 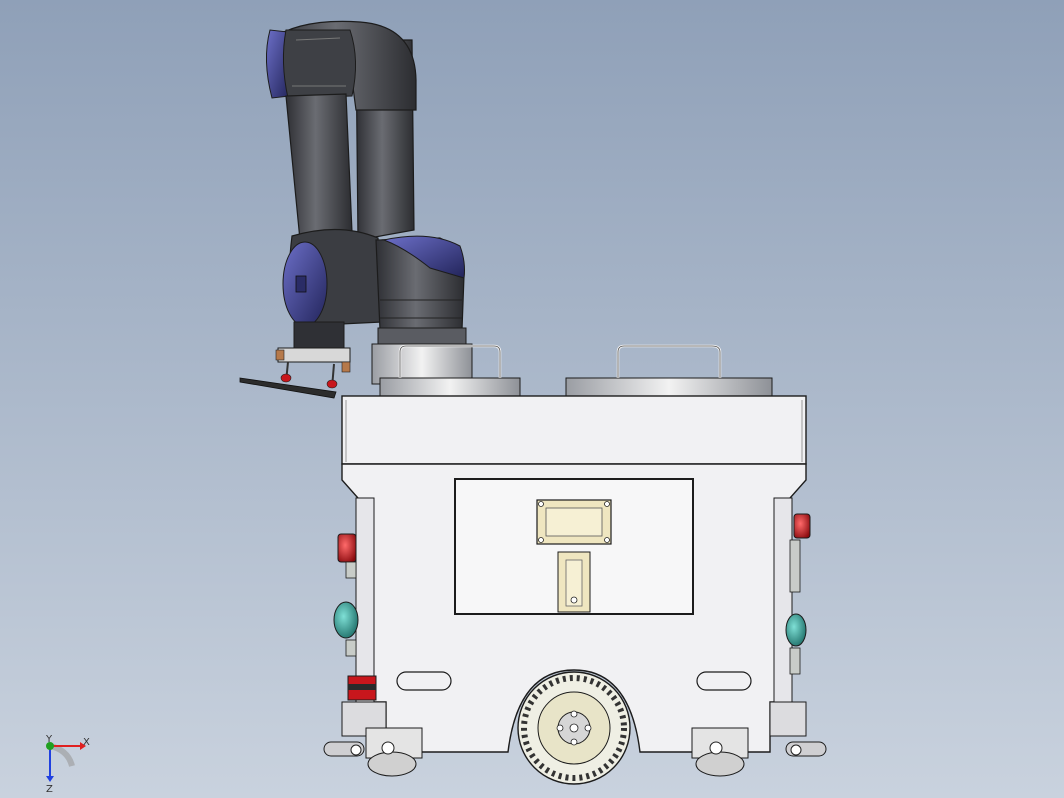 What do you see at coordinates (346, 620) in the screenshot?
I see `left-start-button` at bounding box center [346, 620].